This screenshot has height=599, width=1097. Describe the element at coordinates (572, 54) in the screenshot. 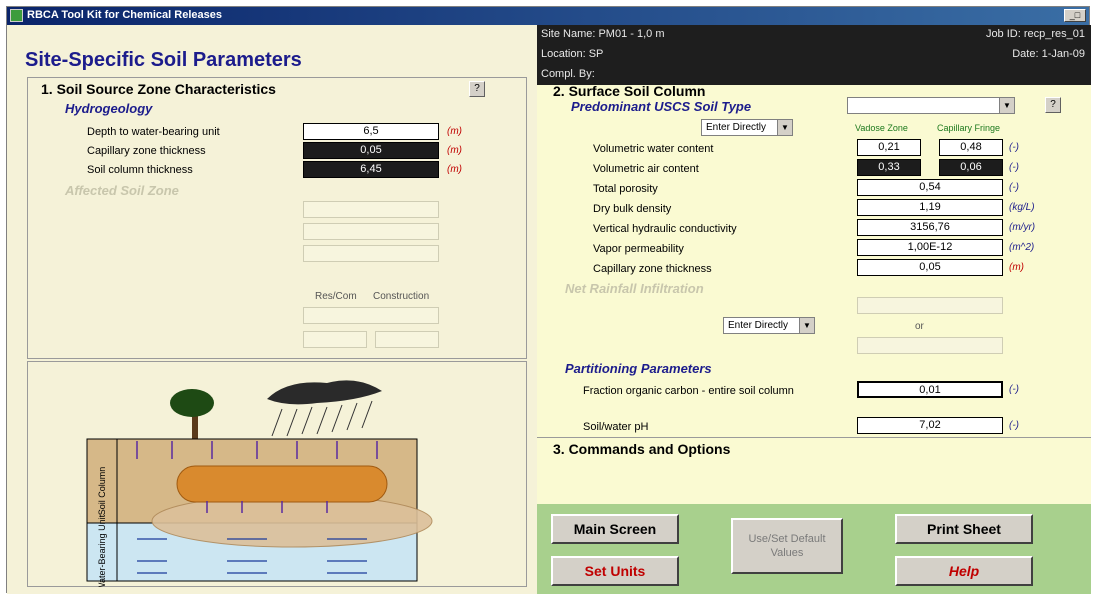

I see `location: Location: SP` at that location.